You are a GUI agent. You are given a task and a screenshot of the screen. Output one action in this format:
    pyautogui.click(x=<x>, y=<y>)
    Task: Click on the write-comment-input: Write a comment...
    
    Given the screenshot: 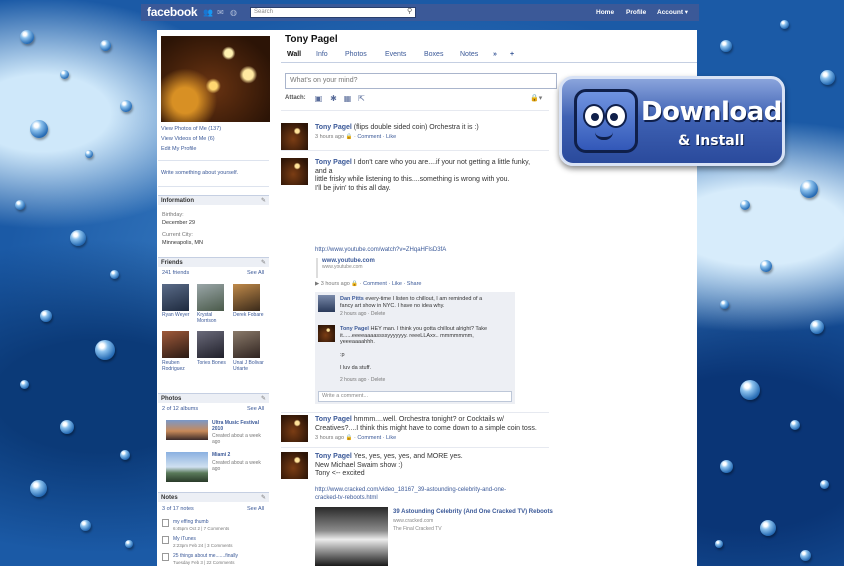 What is the action you would take?
    pyautogui.click(x=415, y=396)
    